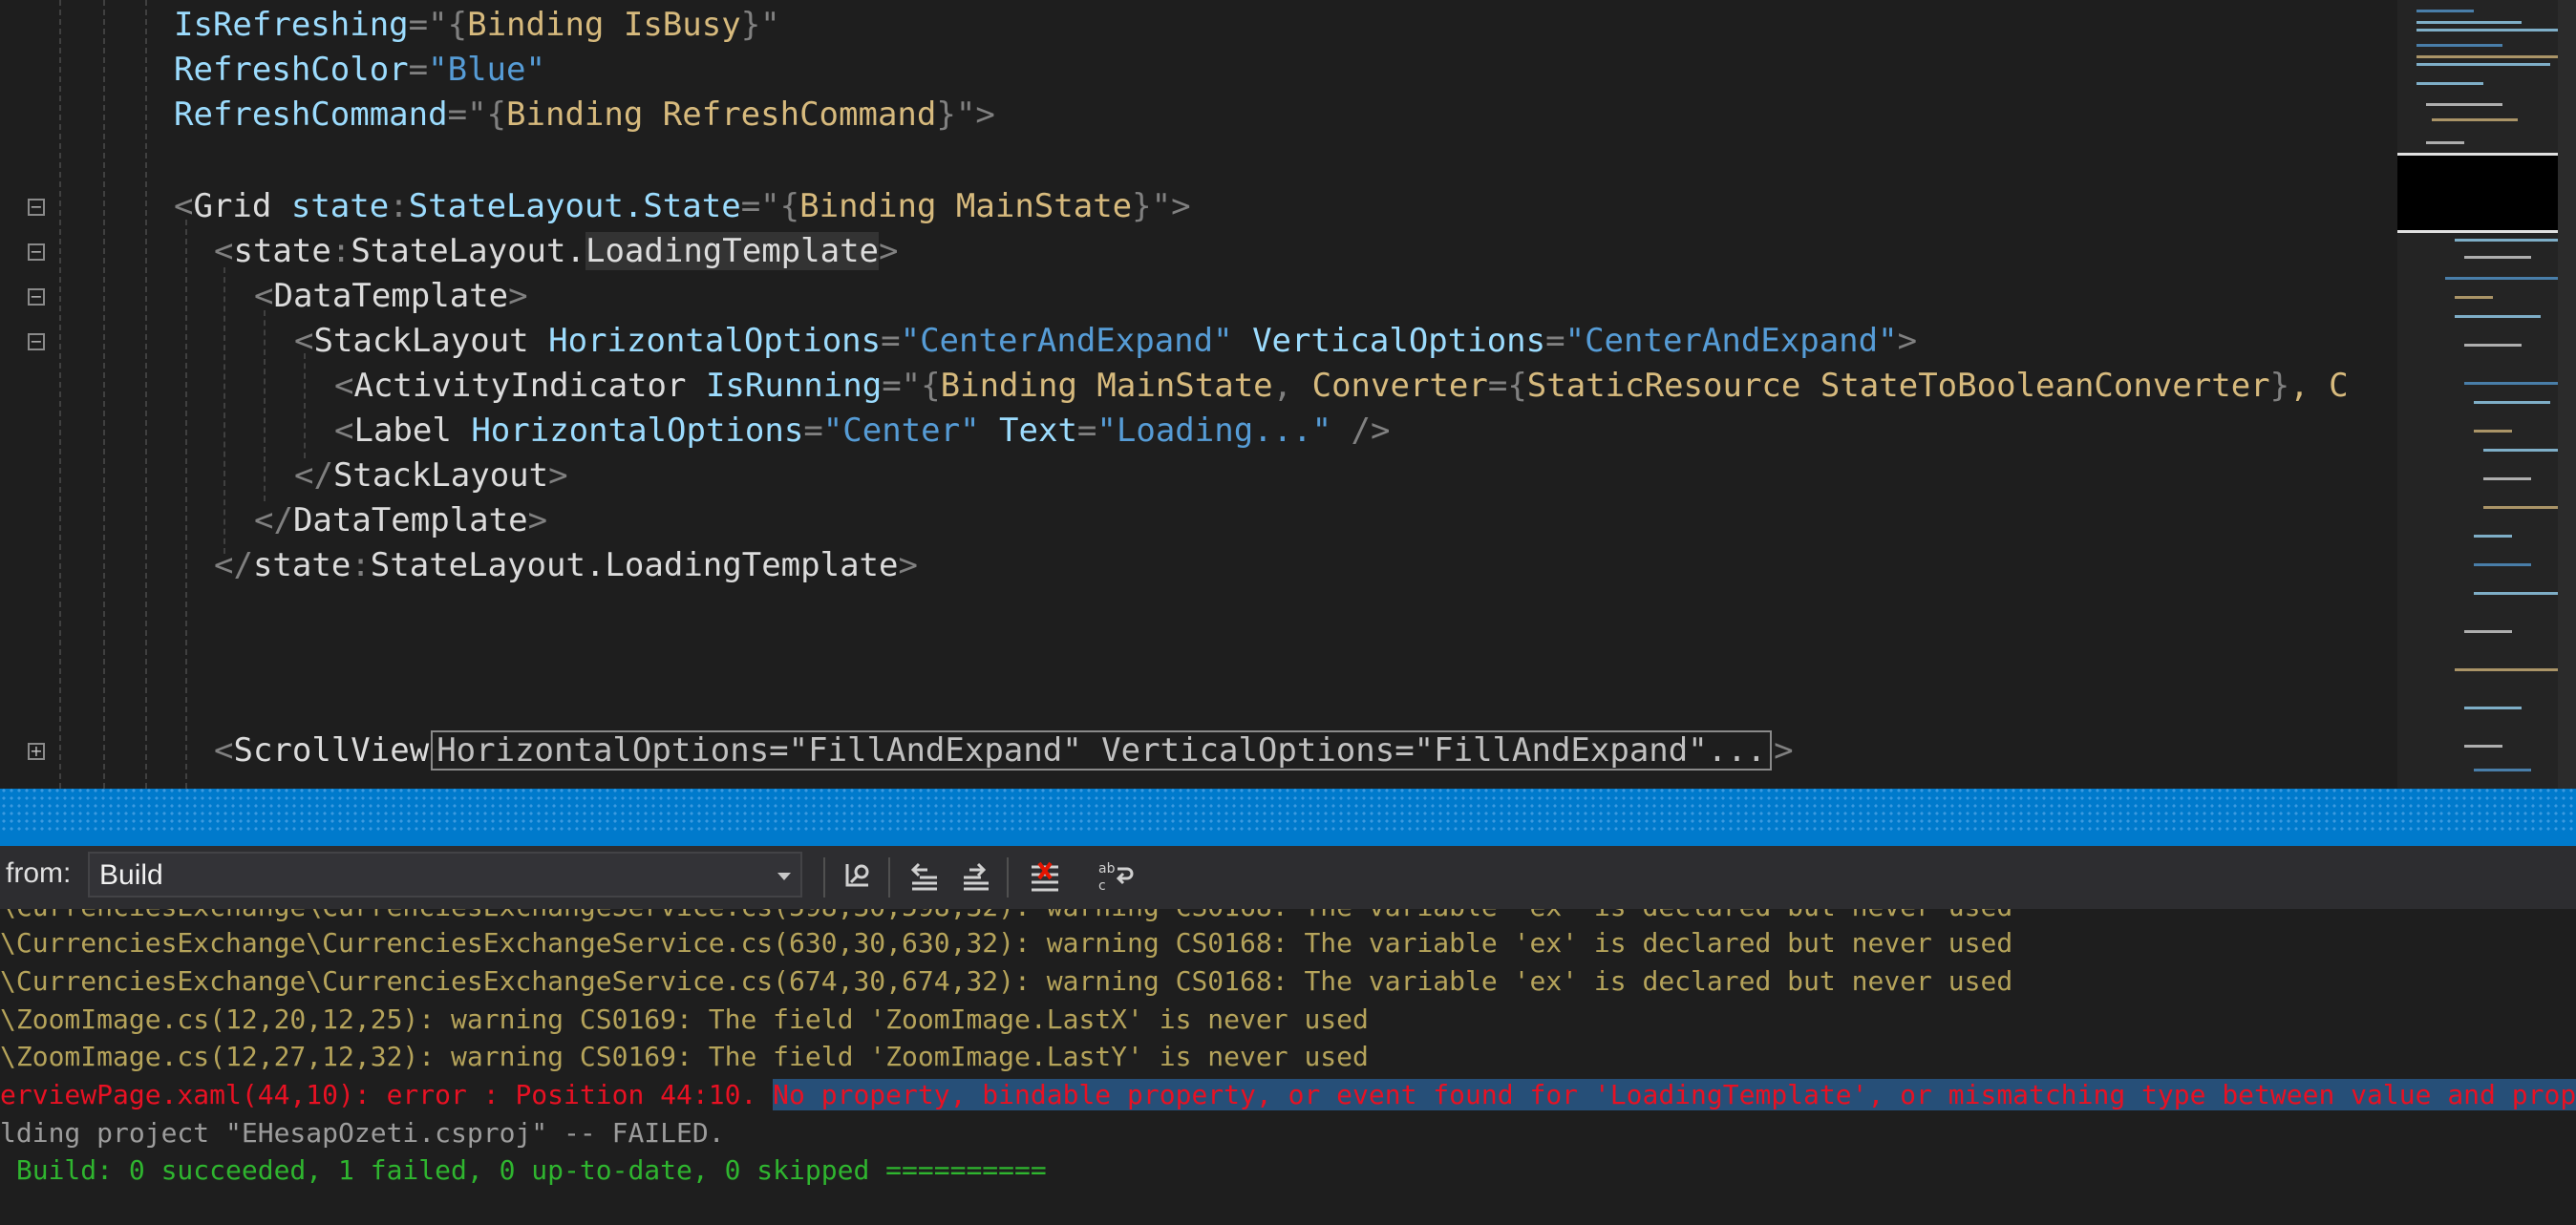  I want to click on find-message-icon, so click(857, 875).